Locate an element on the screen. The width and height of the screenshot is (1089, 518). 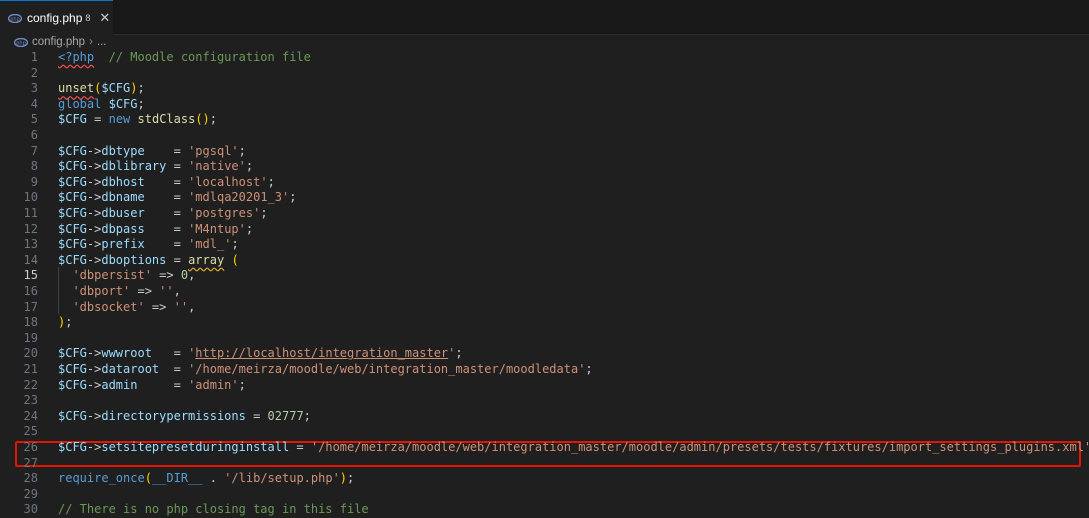
line-number: 4 is located at coordinates (34, 103).